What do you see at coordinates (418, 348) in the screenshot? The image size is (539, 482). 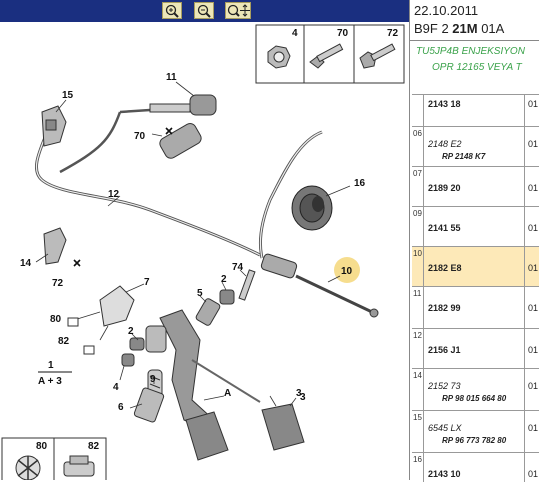 I see `row-position-number: 12` at bounding box center [418, 348].